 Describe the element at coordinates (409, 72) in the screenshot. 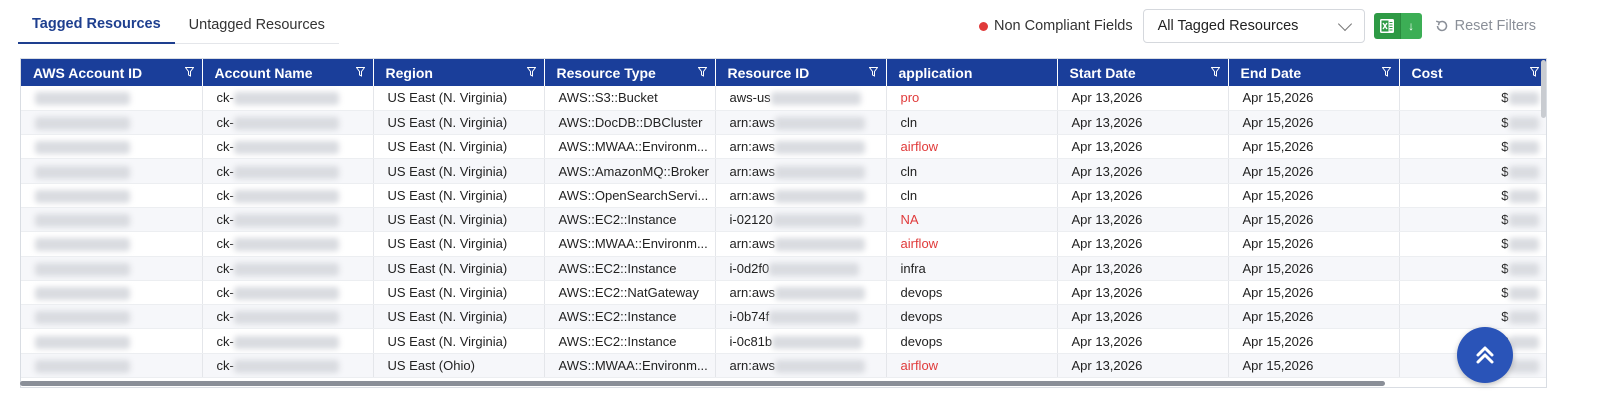

I see `column-label: Region` at that location.